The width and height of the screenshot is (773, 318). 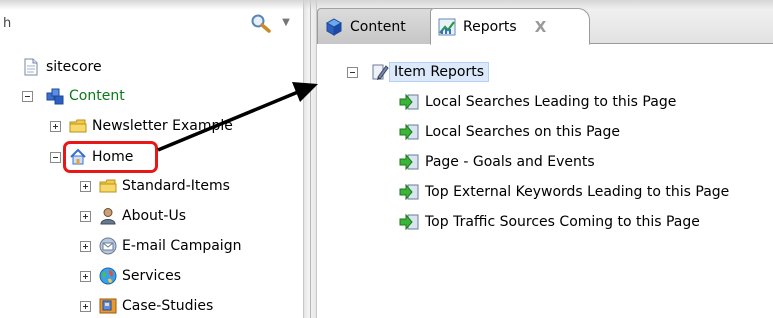 What do you see at coordinates (78, 156) in the screenshot?
I see `home-icon` at bounding box center [78, 156].